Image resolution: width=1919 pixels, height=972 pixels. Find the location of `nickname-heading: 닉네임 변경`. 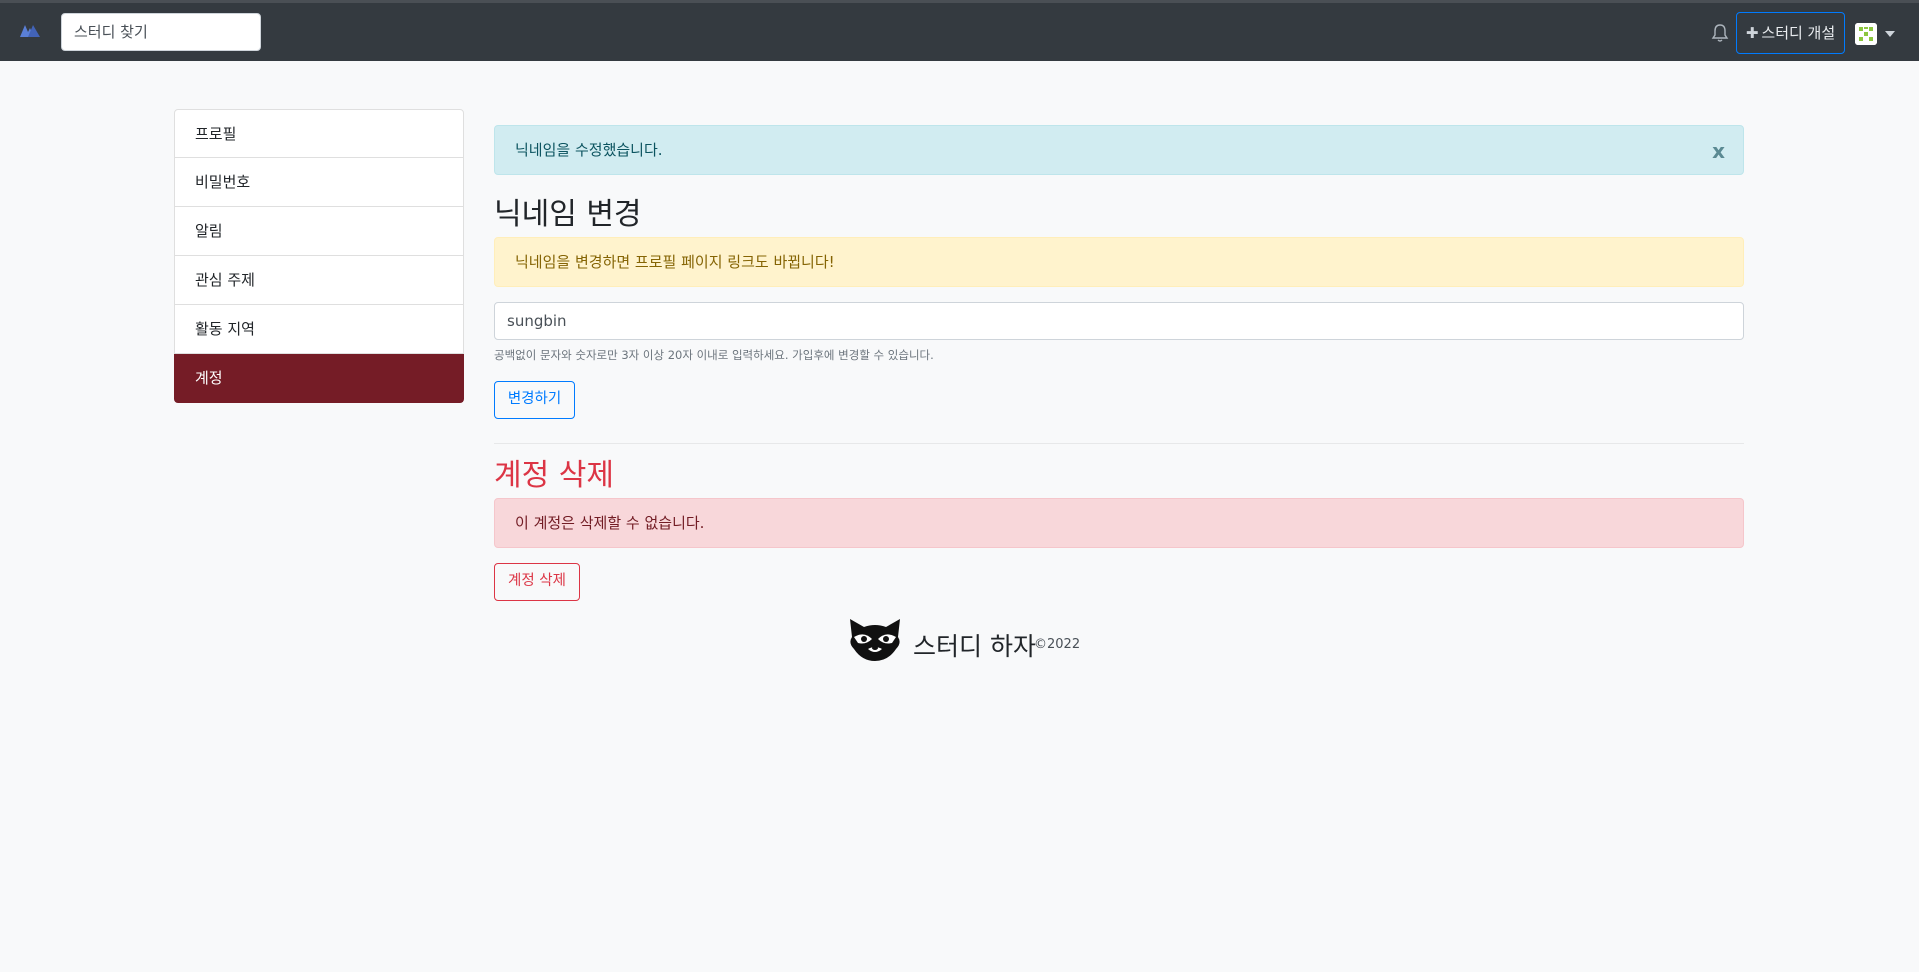

nickname-heading: 닉네임 변경 is located at coordinates (568, 214).